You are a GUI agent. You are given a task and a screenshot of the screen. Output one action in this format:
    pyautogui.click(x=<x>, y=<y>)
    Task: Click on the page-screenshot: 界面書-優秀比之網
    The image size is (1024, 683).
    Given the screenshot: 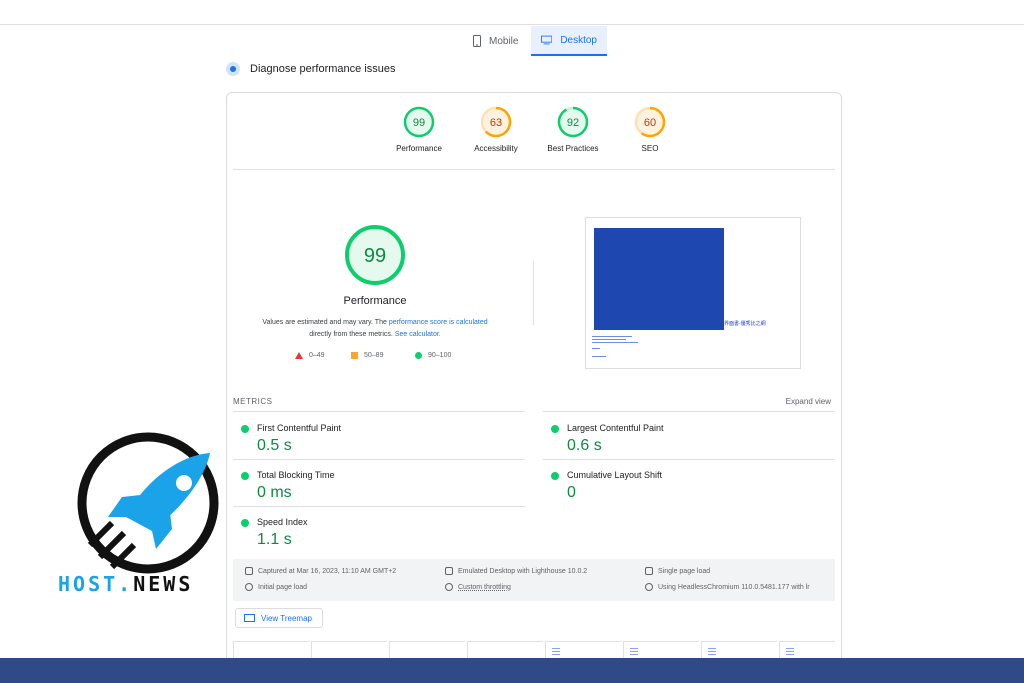 What is the action you would take?
    pyautogui.click(x=693, y=293)
    